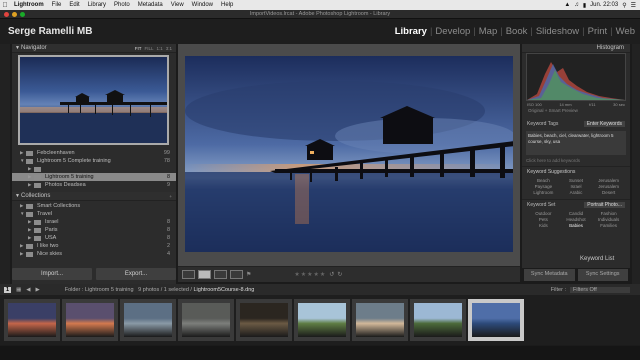 This screenshot has width=640, height=360. What do you see at coordinates (94, 196) in the screenshot?
I see `collections-header: ▼ Collections +` at bounding box center [94, 196].